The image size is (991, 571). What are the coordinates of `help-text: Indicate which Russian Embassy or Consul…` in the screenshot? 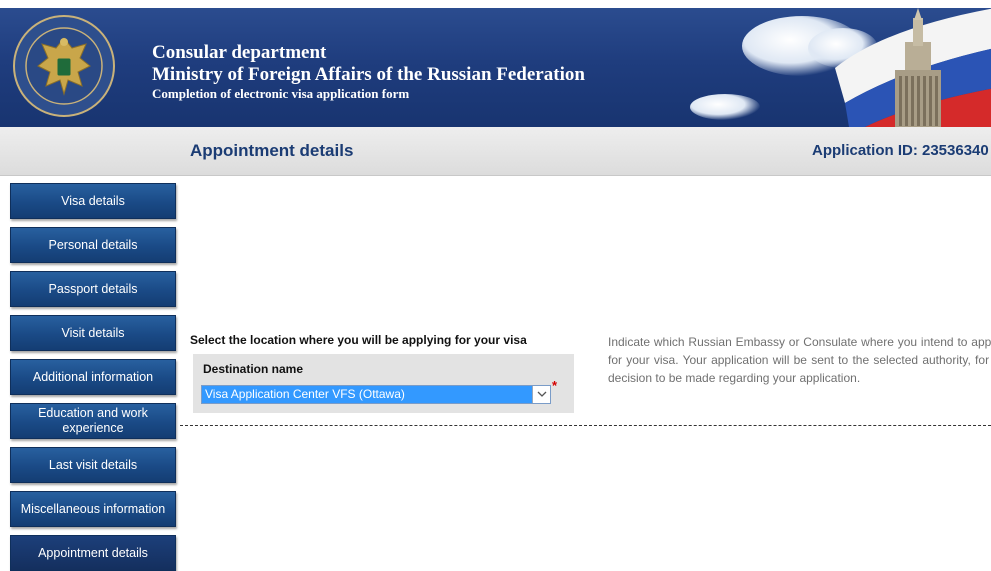 It's located at (799, 360).